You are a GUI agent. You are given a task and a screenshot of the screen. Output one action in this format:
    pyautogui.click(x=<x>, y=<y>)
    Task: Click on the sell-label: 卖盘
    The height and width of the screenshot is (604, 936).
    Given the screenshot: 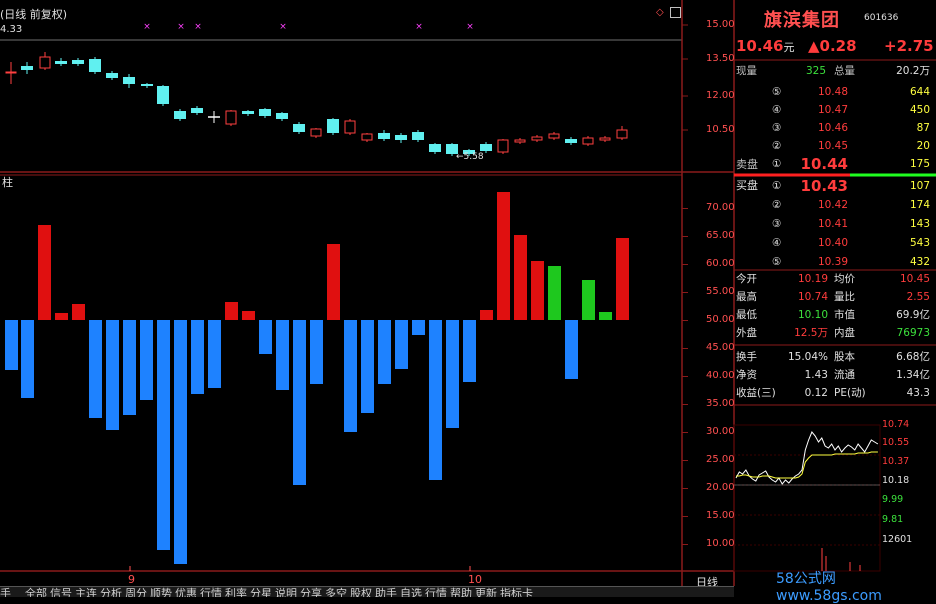 What is the action you would take?
    pyautogui.click(x=747, y=164)
    